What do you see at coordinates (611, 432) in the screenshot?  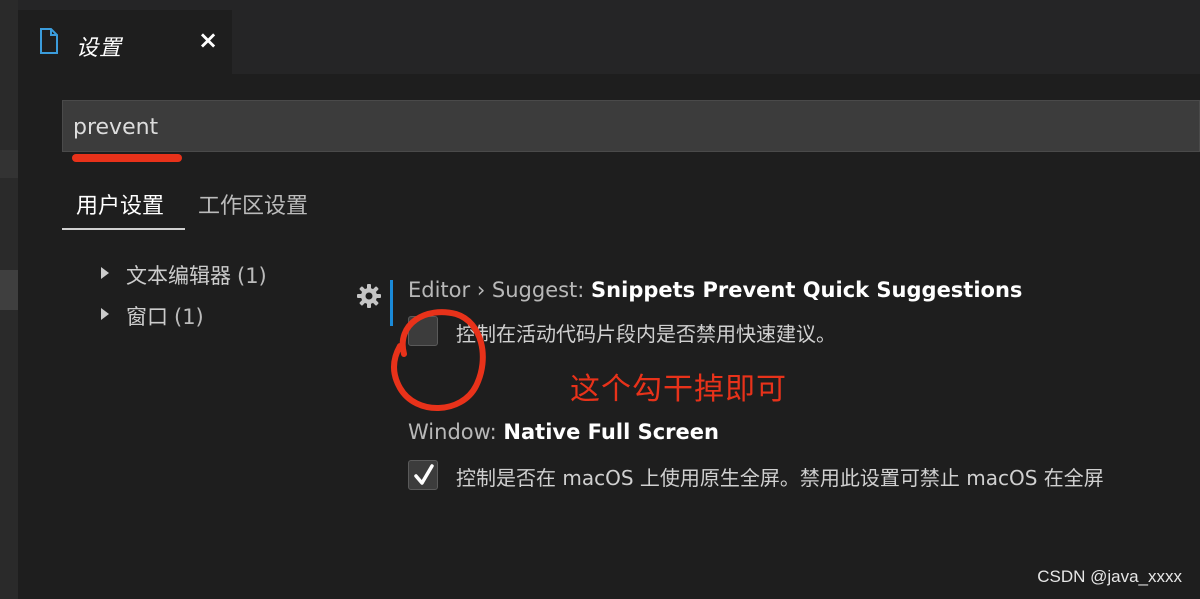 I see `setting-name: Native Full Screen` at bounding box center [611, 432].